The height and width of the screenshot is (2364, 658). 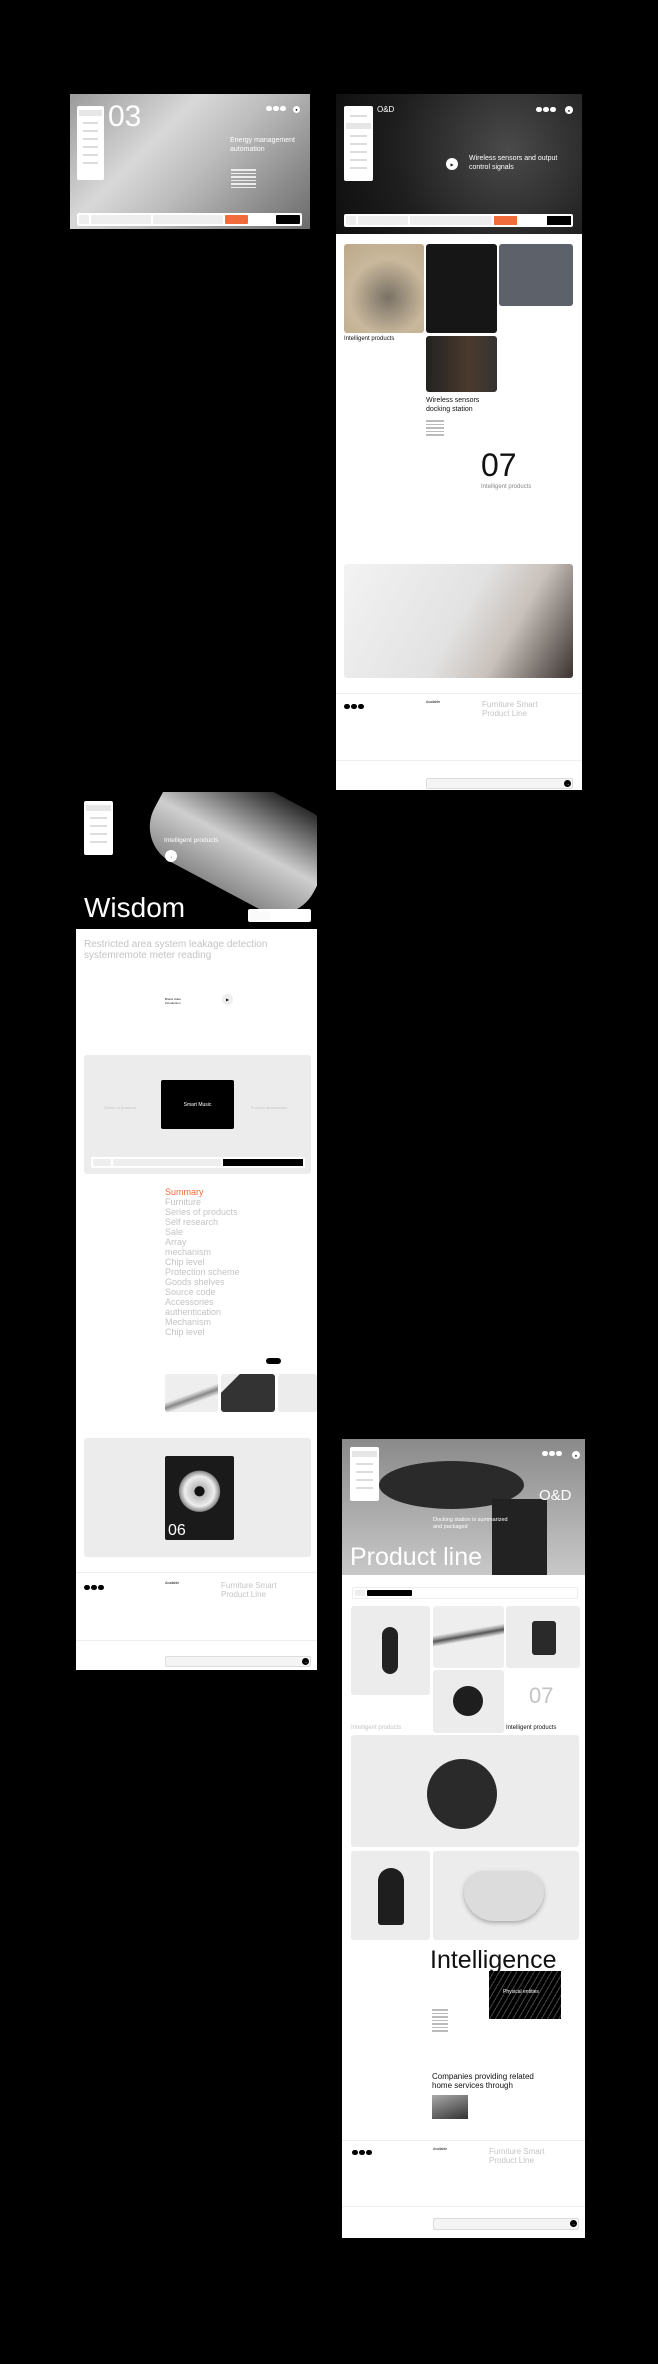 I want to click on summary-item: authentication, so click(x=202, y=1312).